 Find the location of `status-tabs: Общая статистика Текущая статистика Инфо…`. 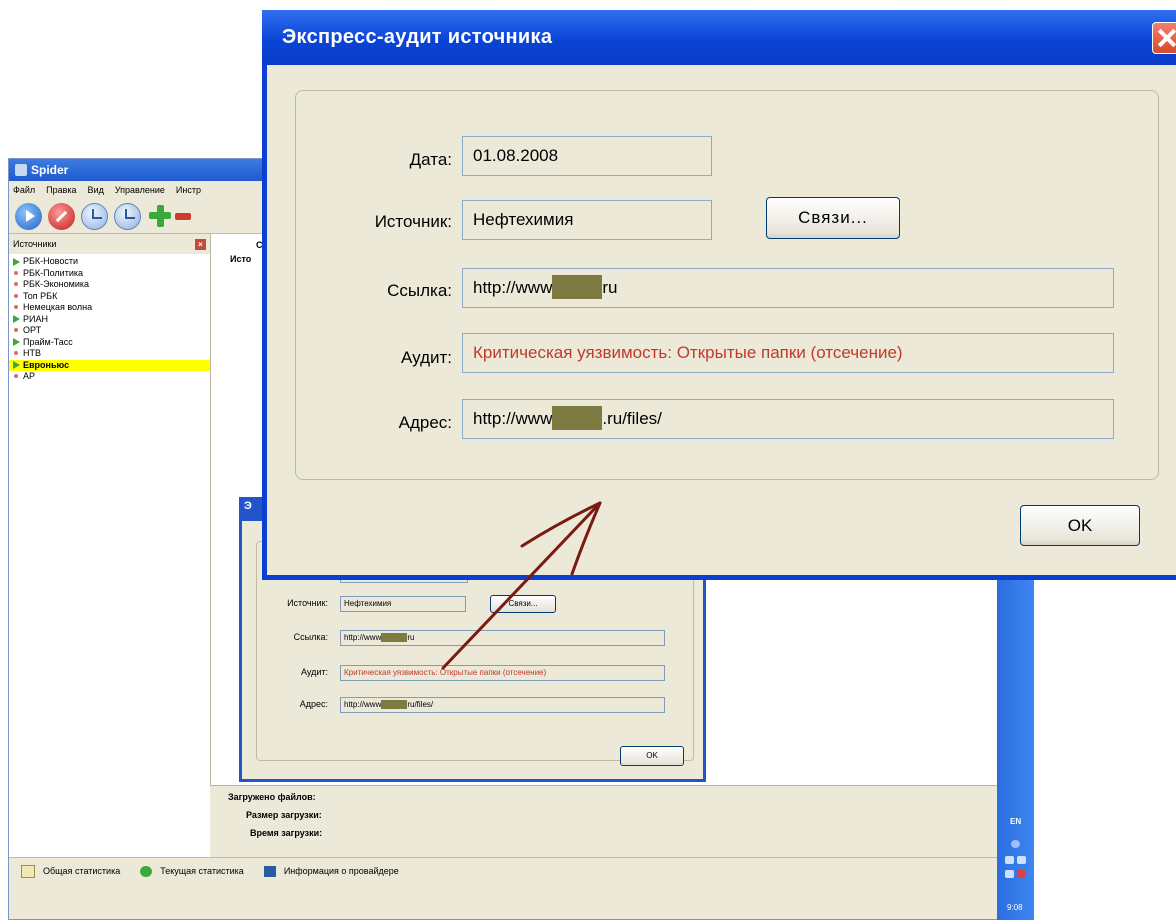

status-tabs: Общая статистика Текущая статистика Инфо… is located at coordinates (506, 870).